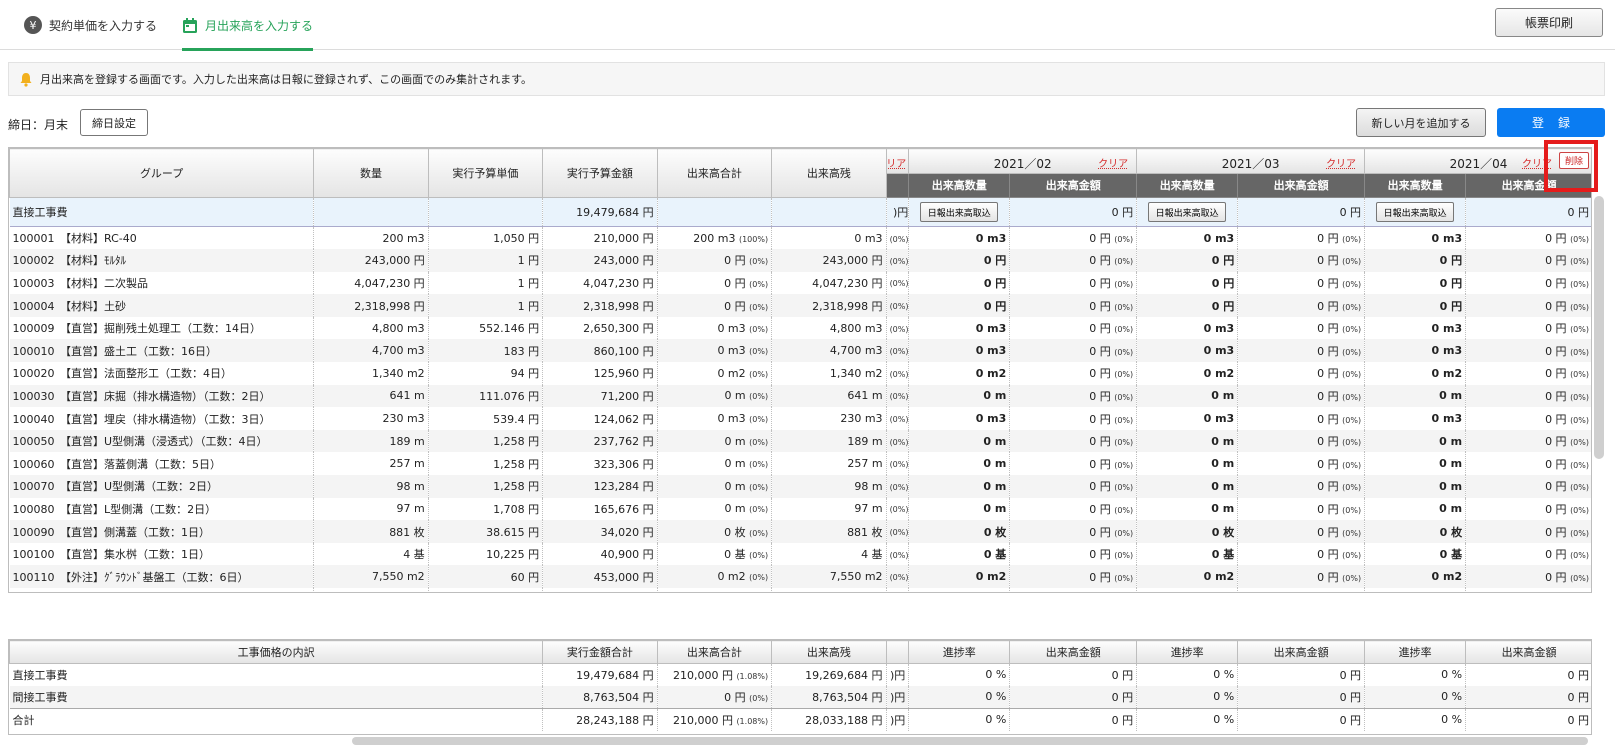 This screenshot has width=1615, height=756. Describe the element at coordinates (122, 374) in the screenshot. I see `item-name-value: 100020 【直営】法面整形工（工数：4日）` at that location.